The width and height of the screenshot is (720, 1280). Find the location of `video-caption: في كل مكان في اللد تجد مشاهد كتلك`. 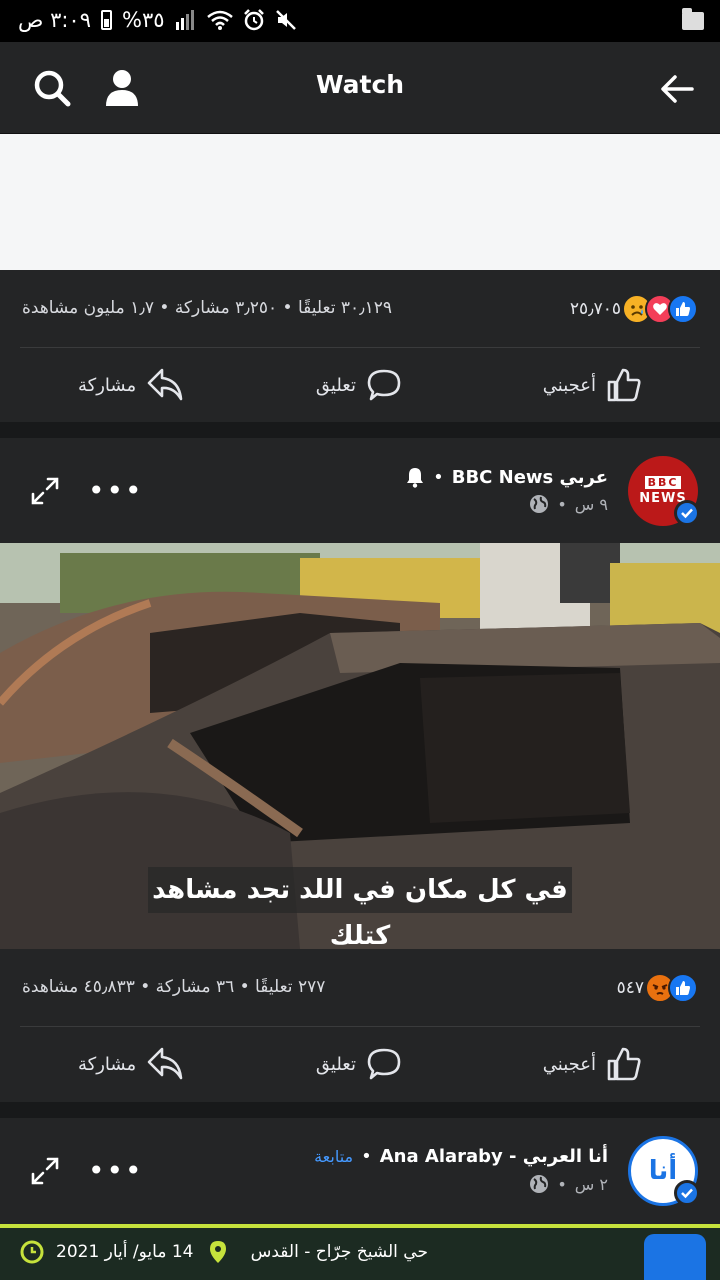

video-caption: في كل مكان في اللد تجد مشاهد كتلك is located at coordinates (360, 908).